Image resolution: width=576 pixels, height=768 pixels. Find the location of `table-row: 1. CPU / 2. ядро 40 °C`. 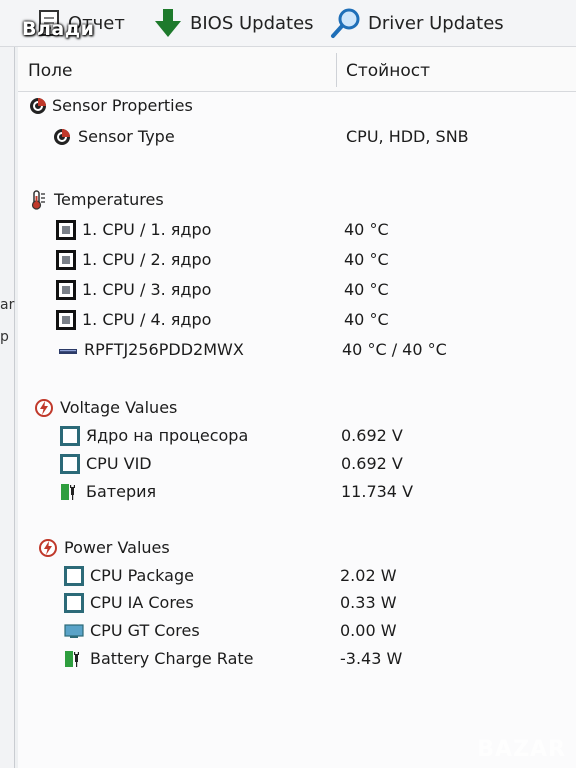

table-row: 1. CPU / 2. ядро 40 °C is located at coordinates (297, 260).